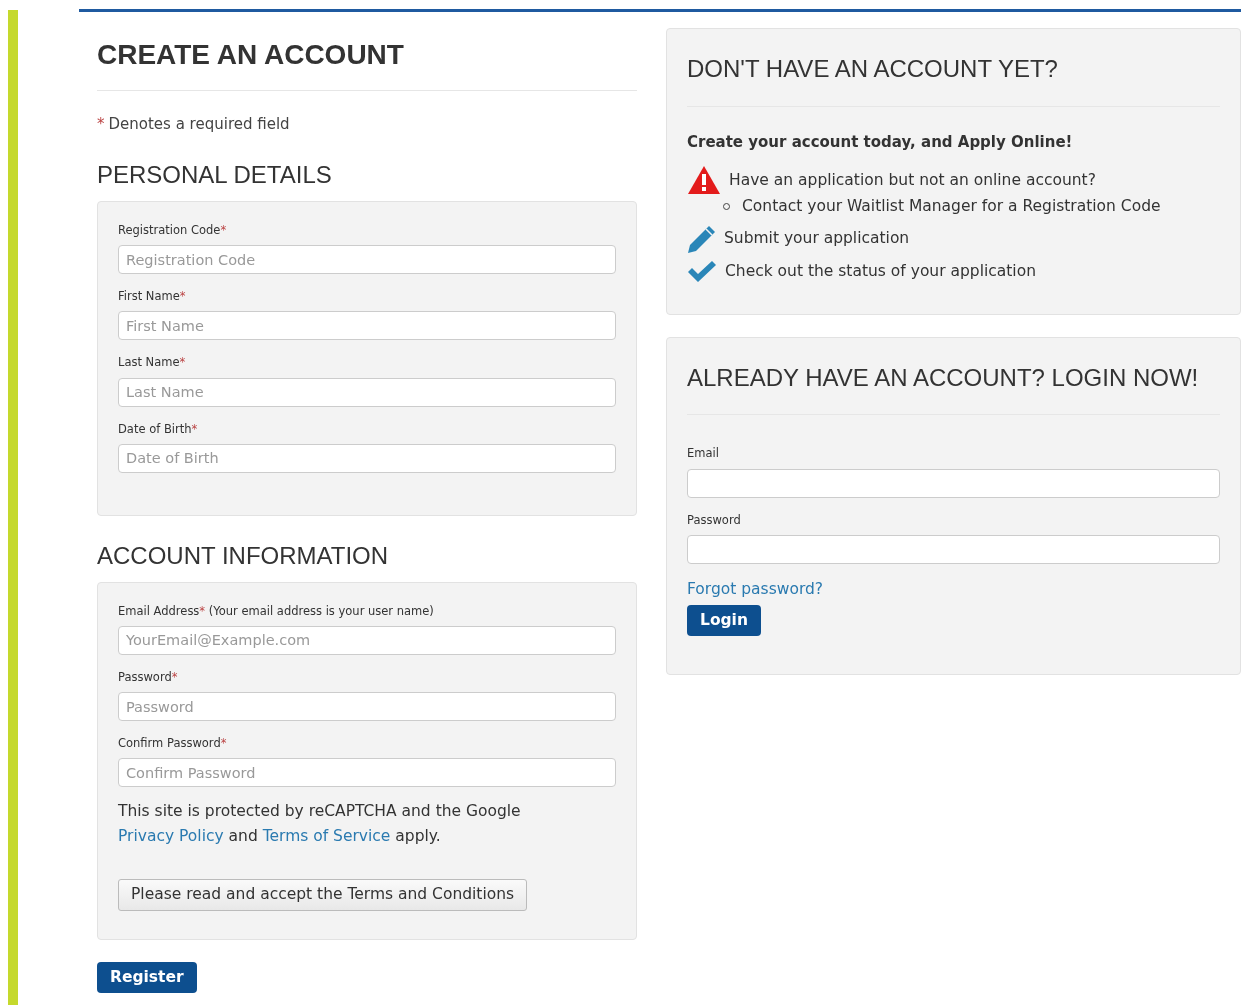 The width and height of the screenshot is (1241, 1005). I want to click on input-field: Confirm Password, so click(367, 773).